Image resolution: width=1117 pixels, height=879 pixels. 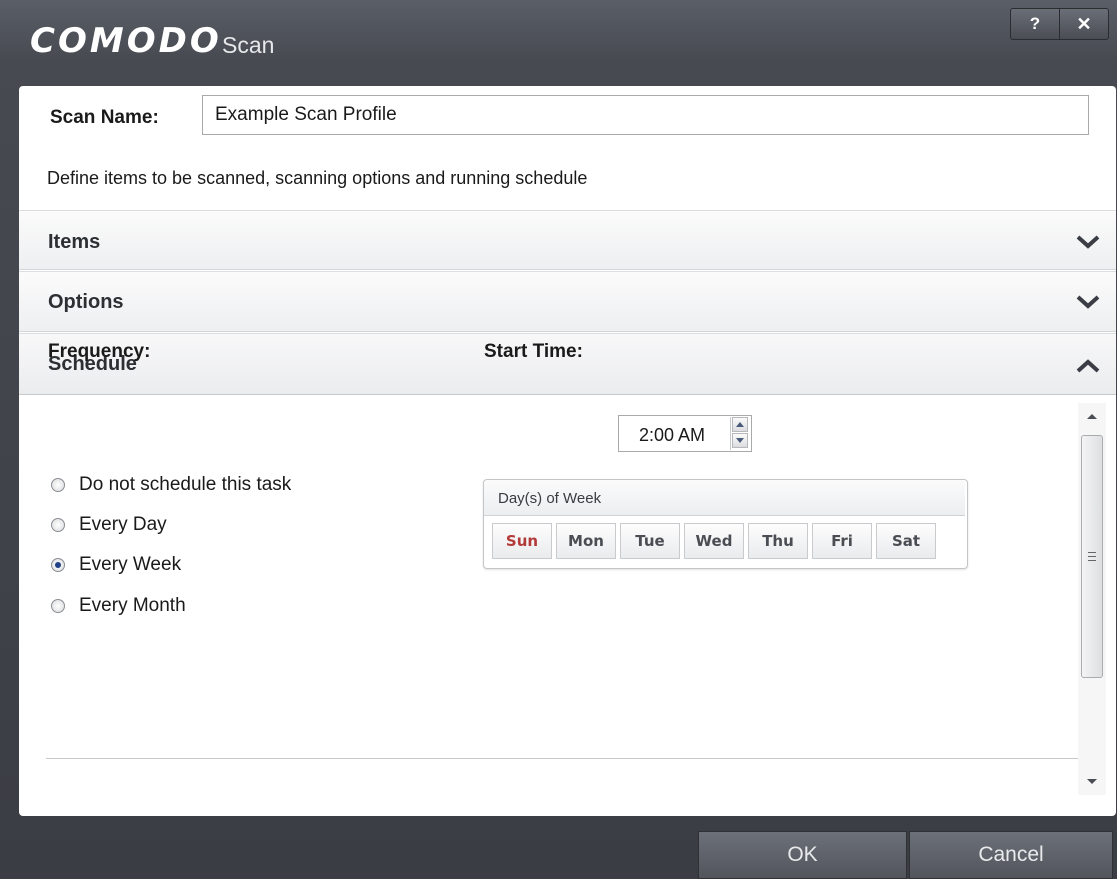 I want to click on close-button: ✕, so click(x=1084, y=24).